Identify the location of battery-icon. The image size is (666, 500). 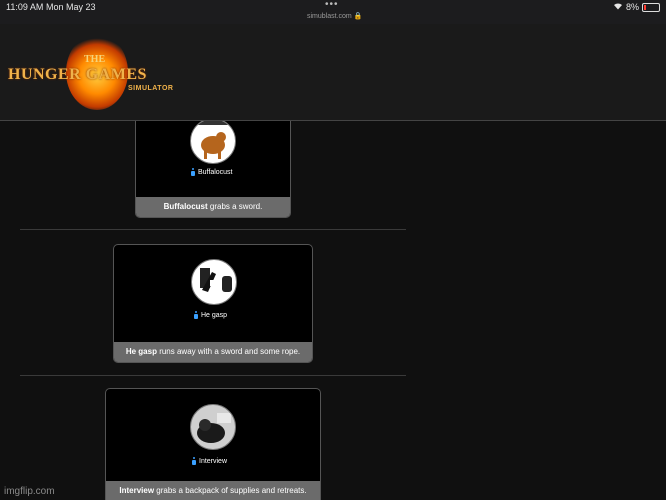
(651, 7).